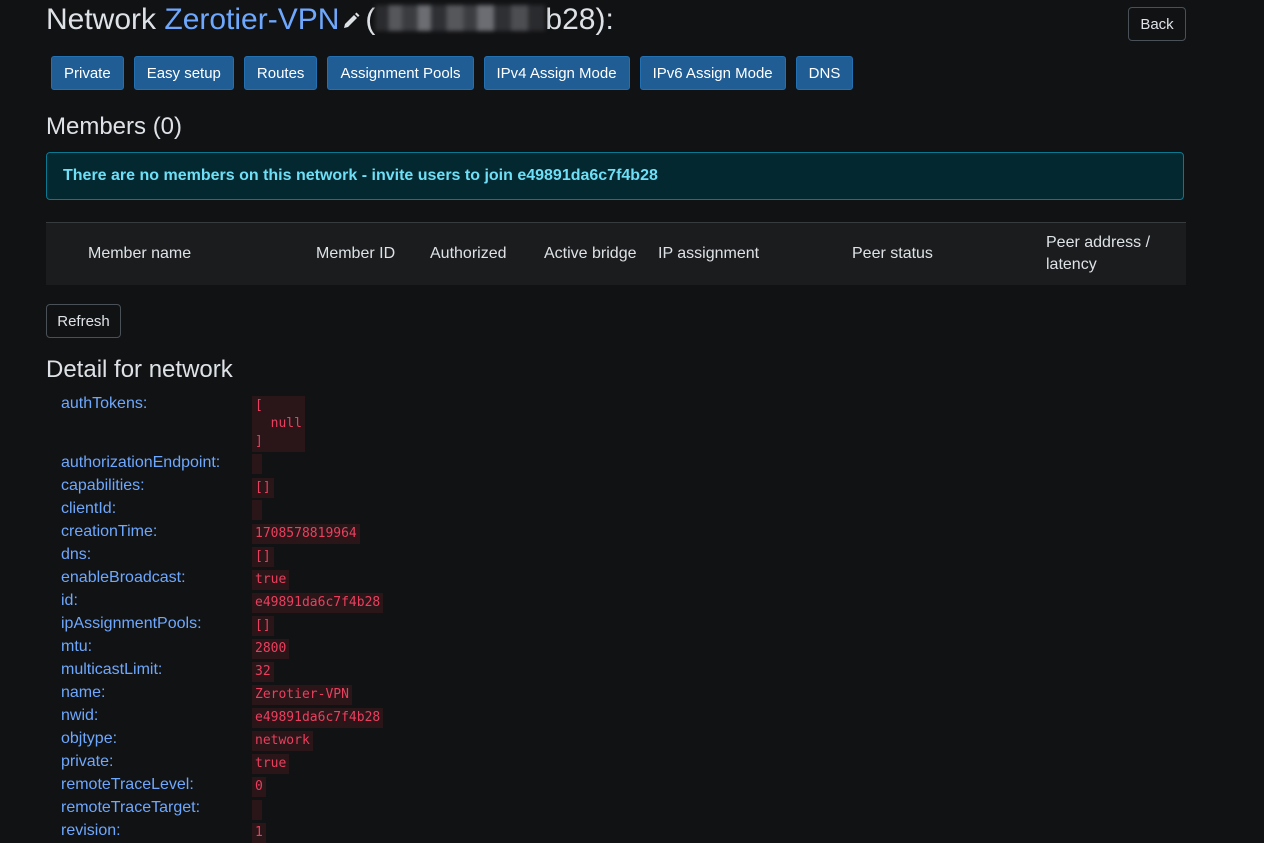 The image size is (1264, 843). I want to click on detail-key: ipAssignmentPools:, so click(131, 623).